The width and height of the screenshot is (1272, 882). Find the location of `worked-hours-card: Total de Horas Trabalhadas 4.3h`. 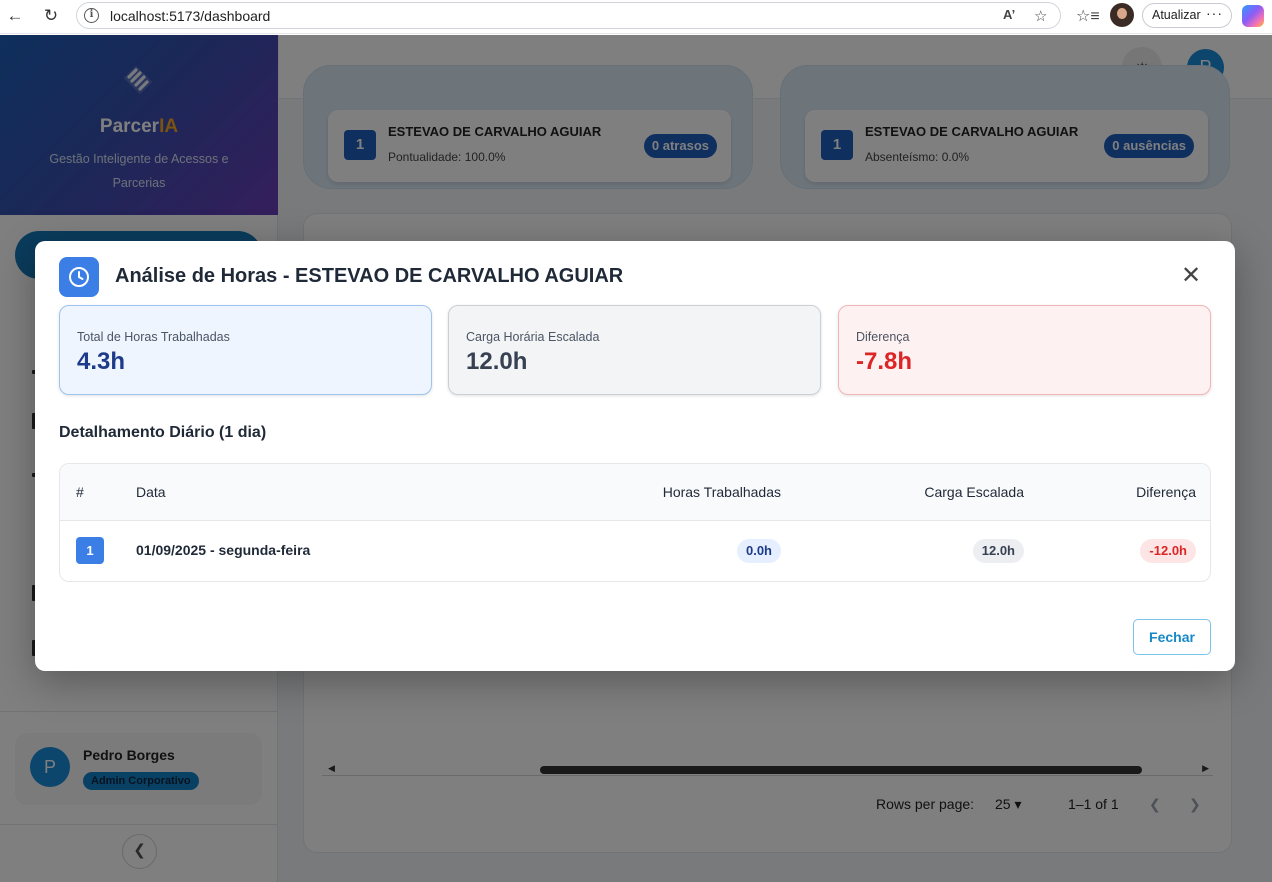

worked-hours-card: Total de Horas Trabalhadas 4.3h is located at coordinates (245, 350).